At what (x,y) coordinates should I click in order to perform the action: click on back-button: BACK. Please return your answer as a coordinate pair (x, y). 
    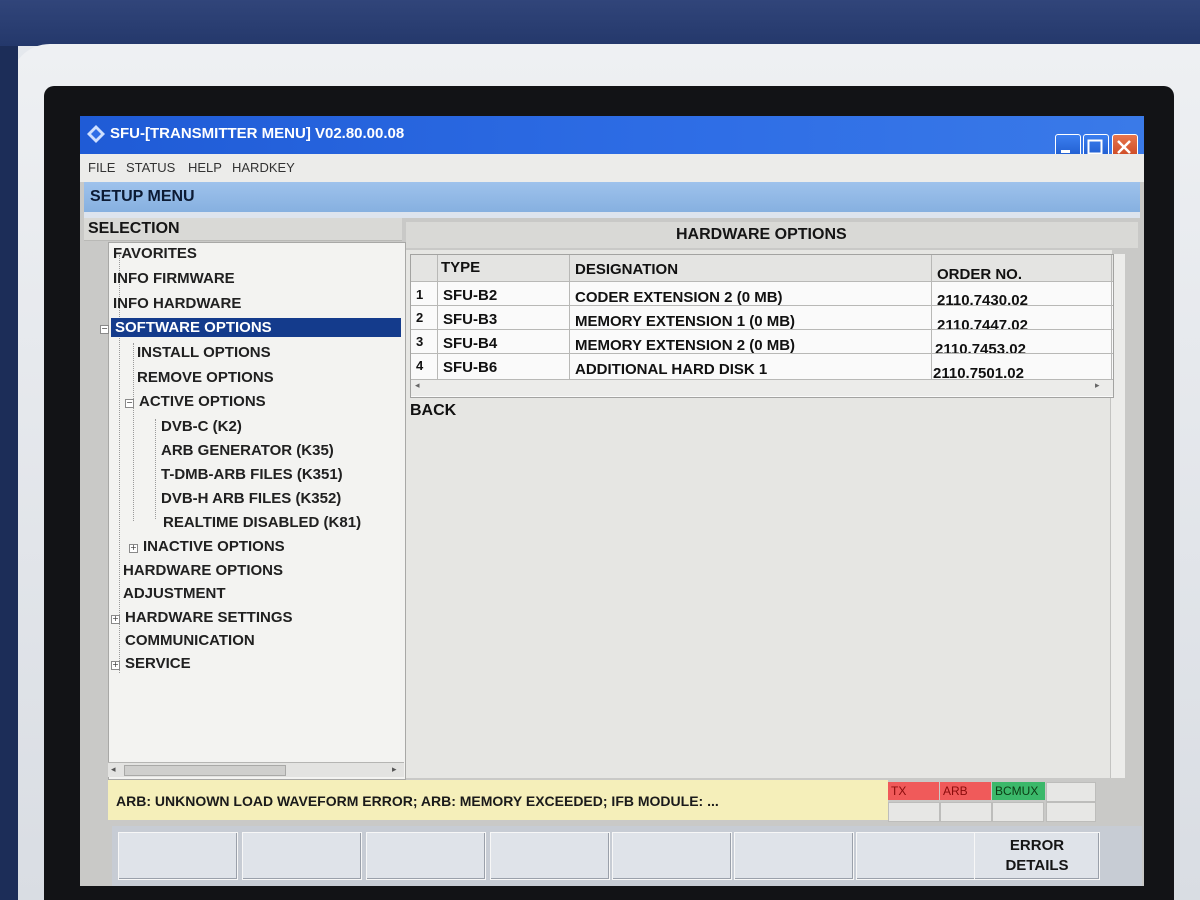
    Looking at the image, I should click on (433, 411).